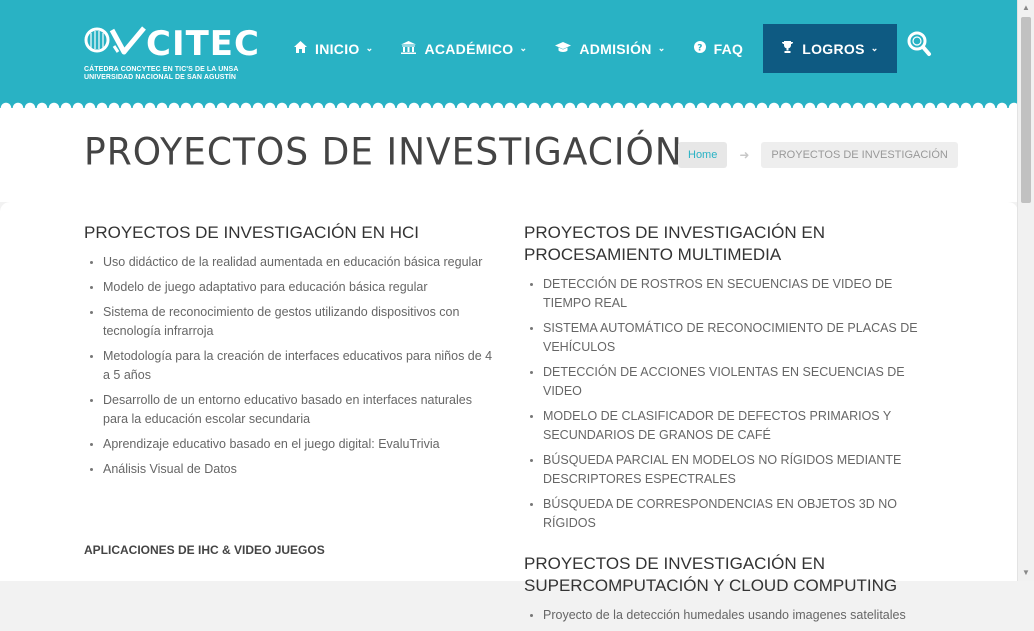  What do you see at coordinates (787, 48) in the screenshot?
I see `trophy-icon` at bounding box center [787, 48].